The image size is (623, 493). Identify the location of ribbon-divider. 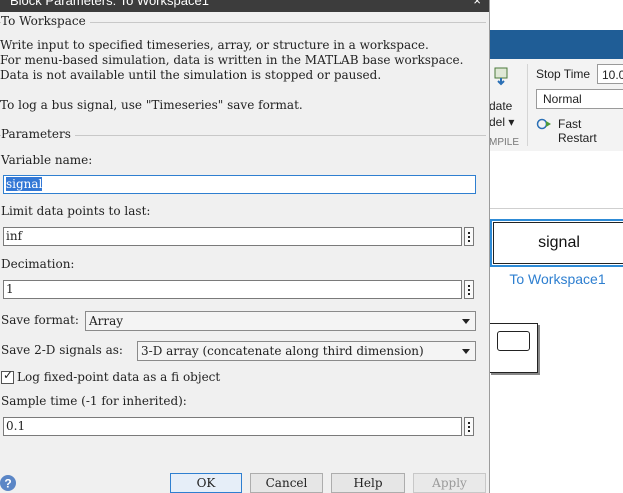
(527, 105).